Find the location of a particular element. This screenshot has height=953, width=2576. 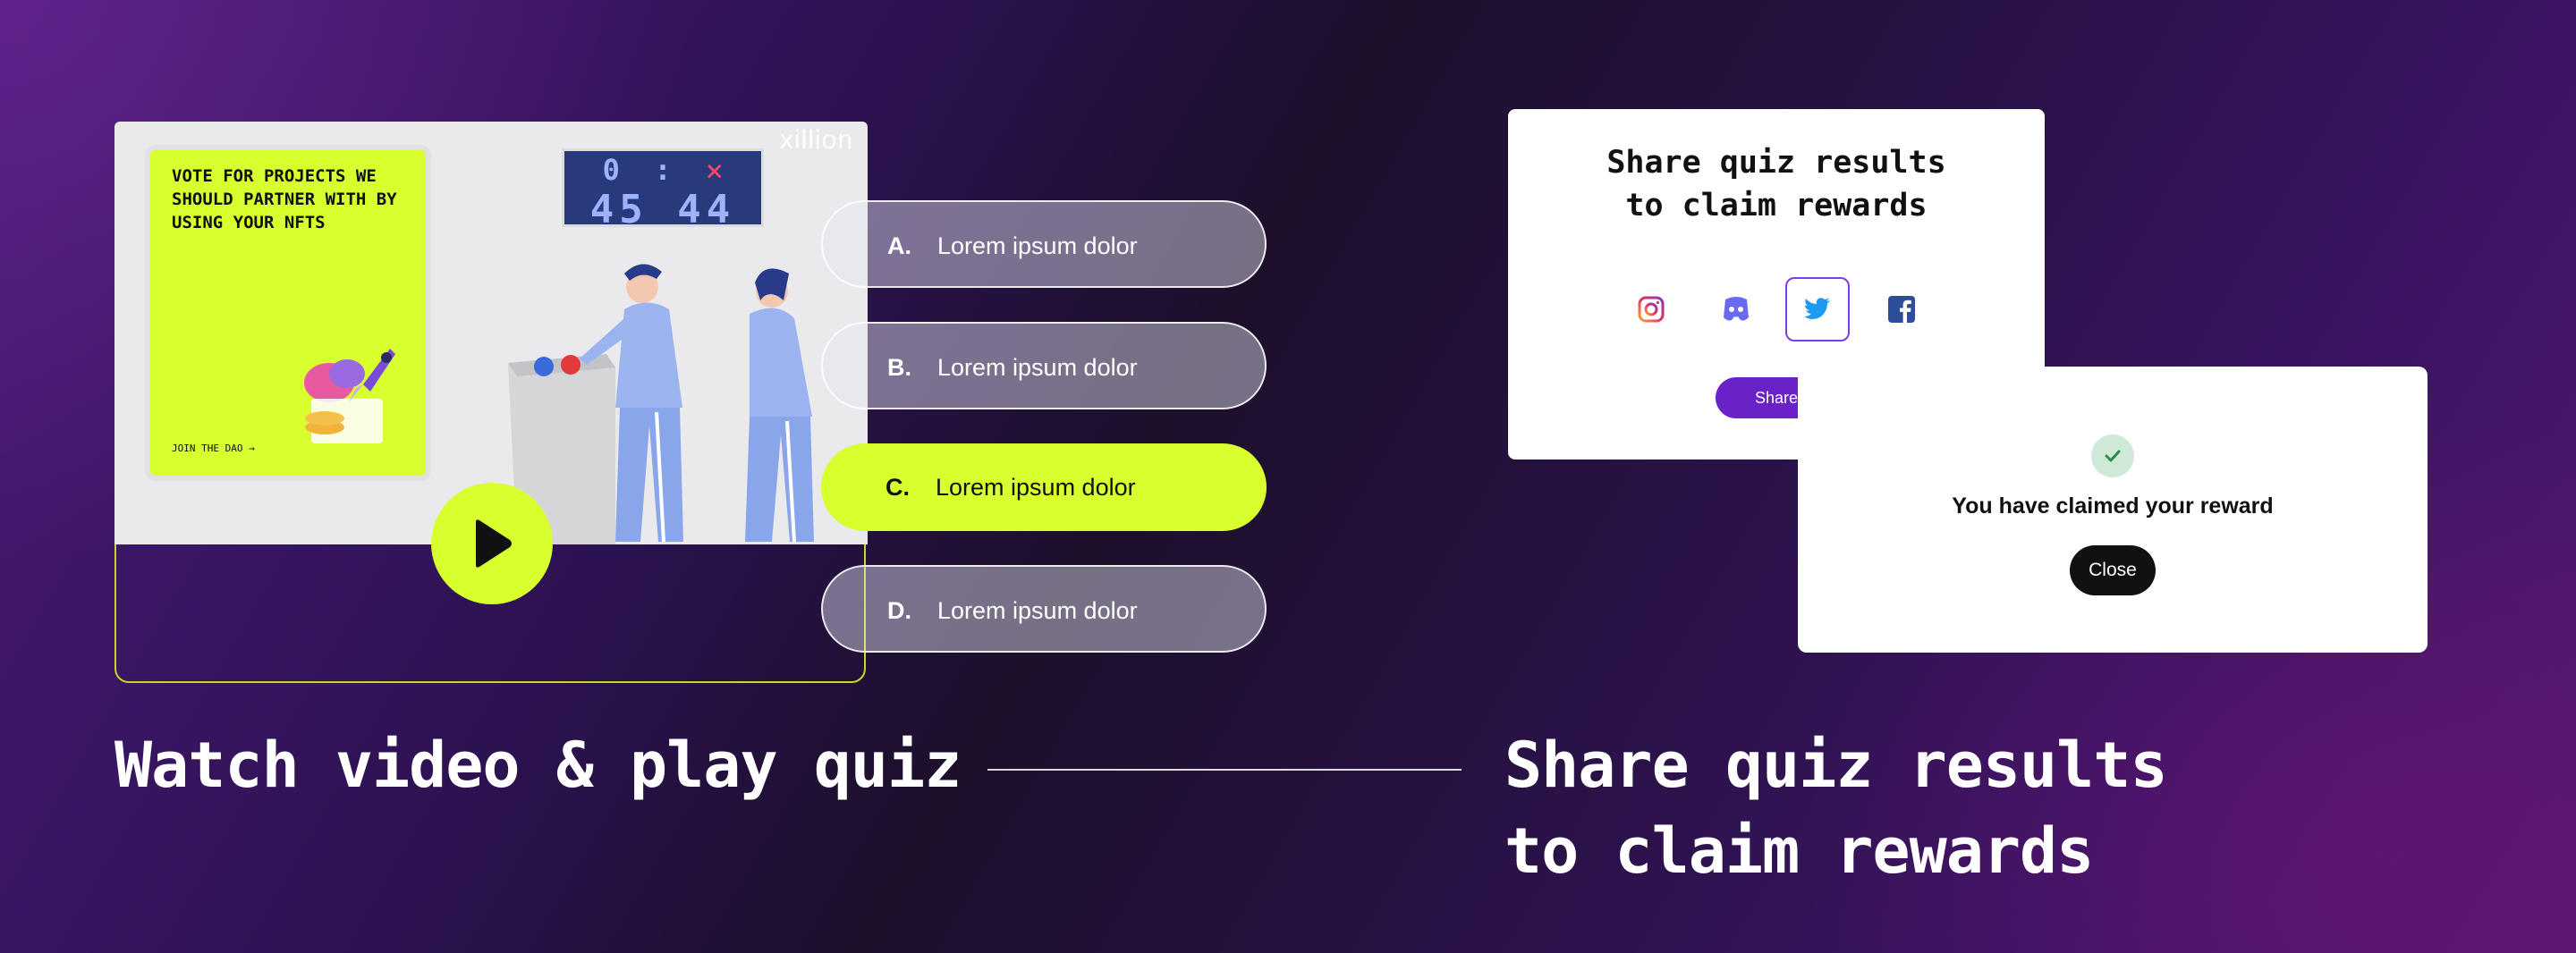

scoreboard: 0 : ✕ 45 44 is located at coordinates (663, 190).